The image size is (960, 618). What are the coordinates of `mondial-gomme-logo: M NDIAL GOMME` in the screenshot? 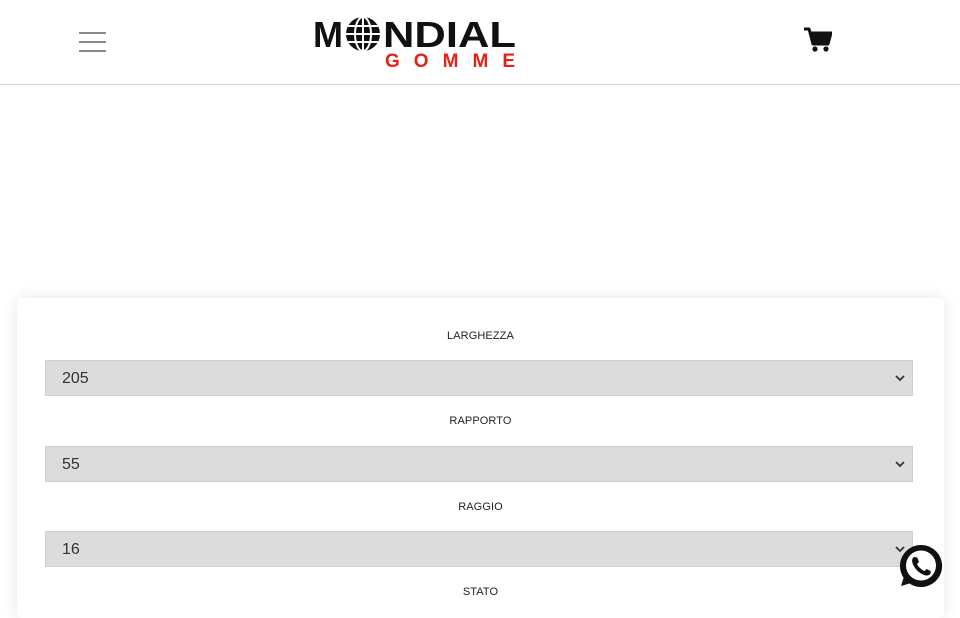 It's located at (415, 42).